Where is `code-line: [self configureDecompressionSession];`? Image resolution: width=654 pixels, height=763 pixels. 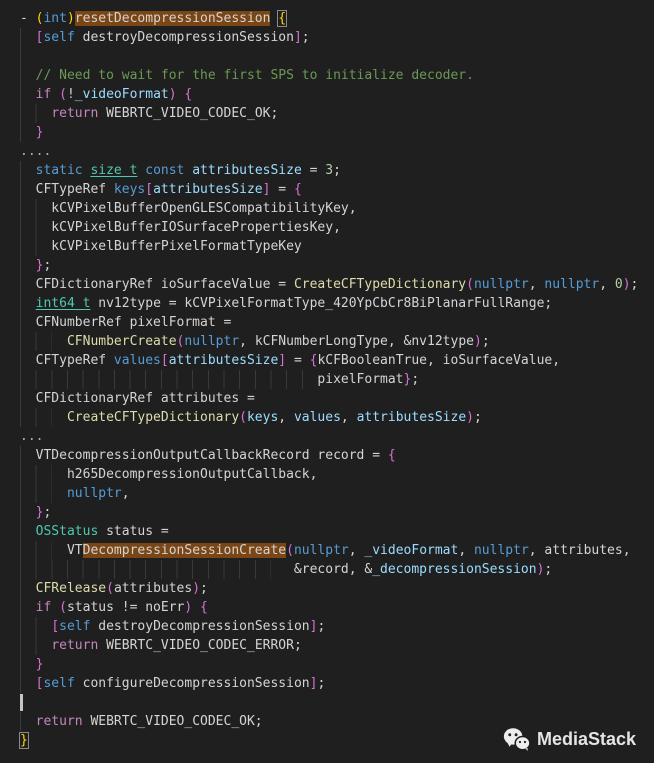 code-line: [self configureDecompressionSession]; is located at coordinates (337, 683).